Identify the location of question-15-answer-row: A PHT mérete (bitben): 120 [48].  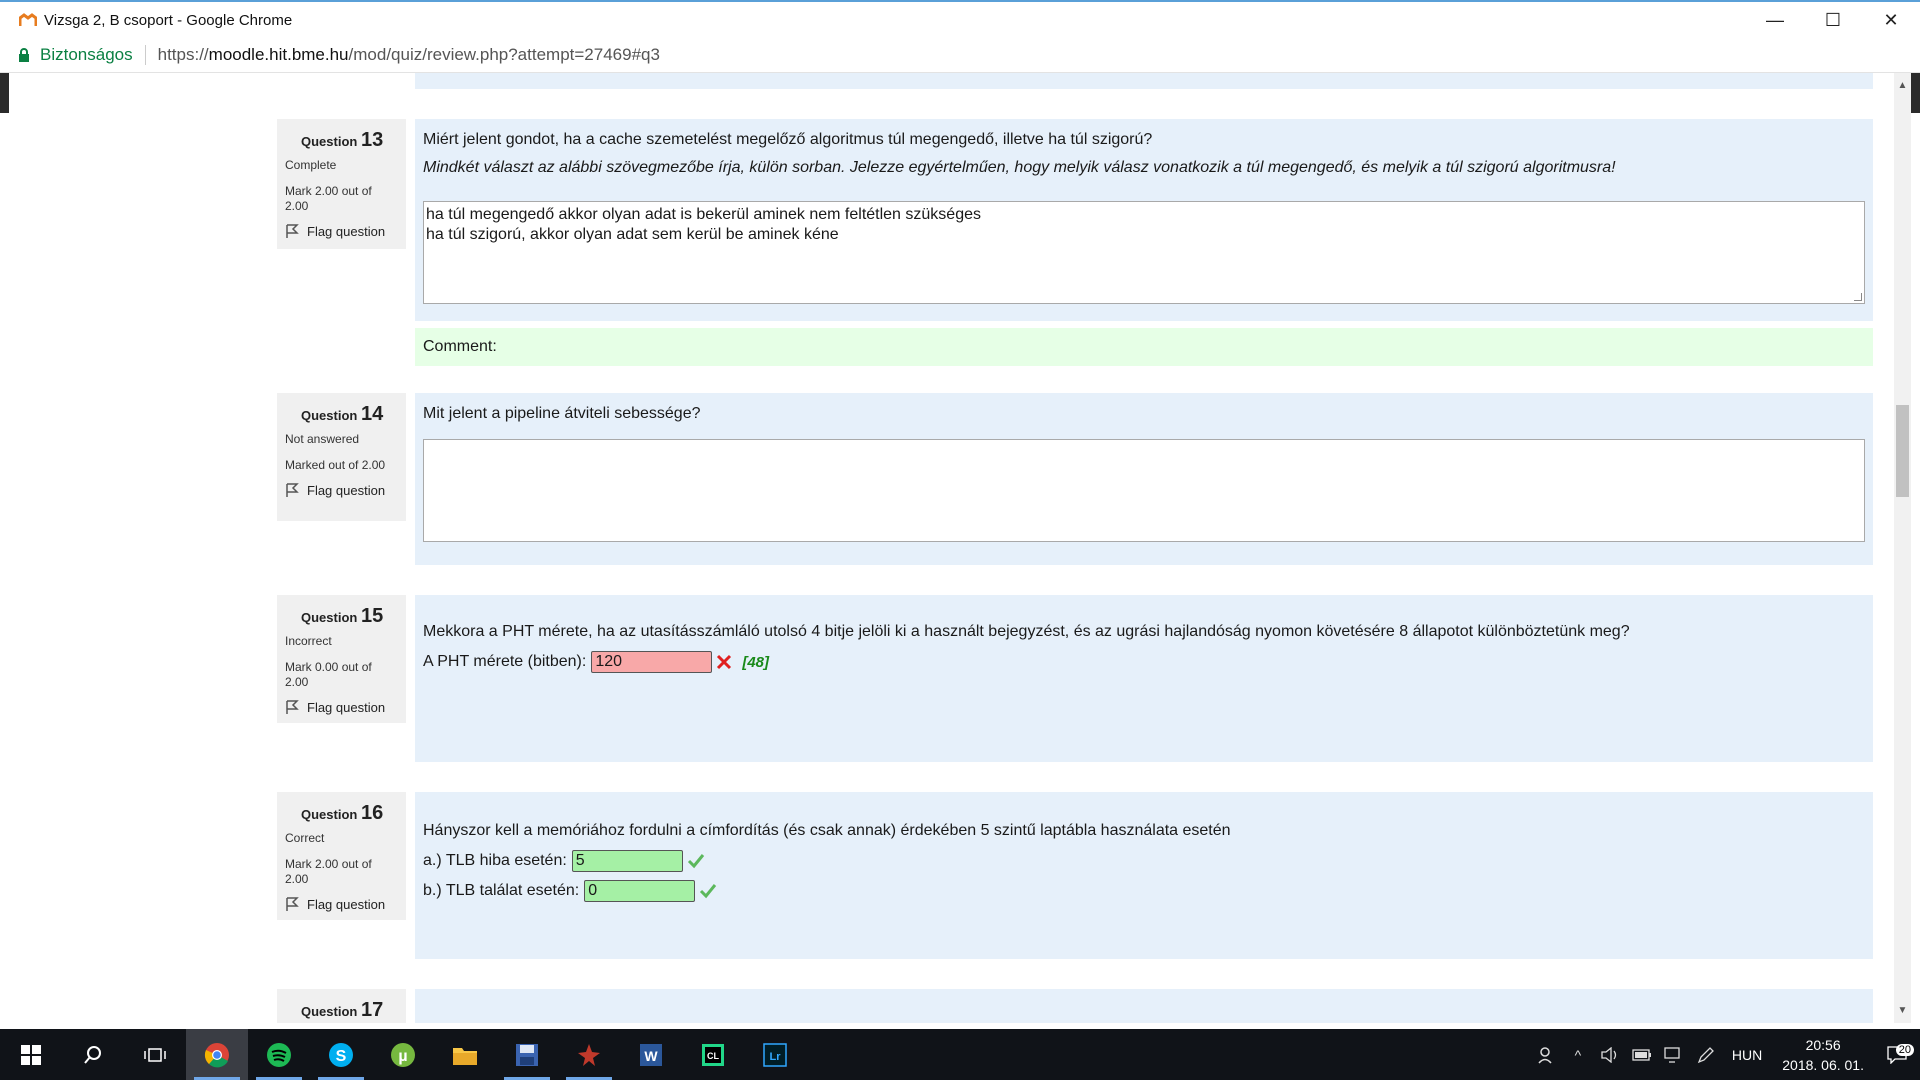
(1144, 662).